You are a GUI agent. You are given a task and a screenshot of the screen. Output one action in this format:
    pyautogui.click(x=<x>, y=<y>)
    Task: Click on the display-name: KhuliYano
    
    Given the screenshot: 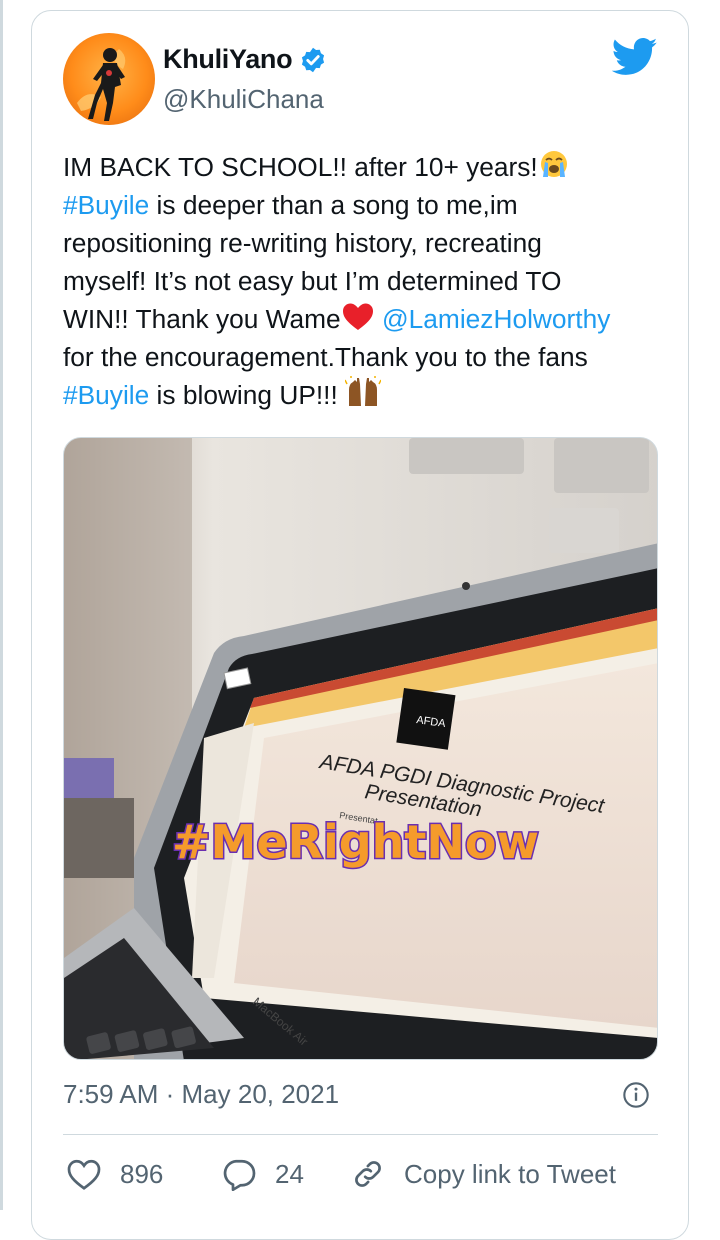 What is the action you would take?
    pyautogui.click(x=228, y=59)
    